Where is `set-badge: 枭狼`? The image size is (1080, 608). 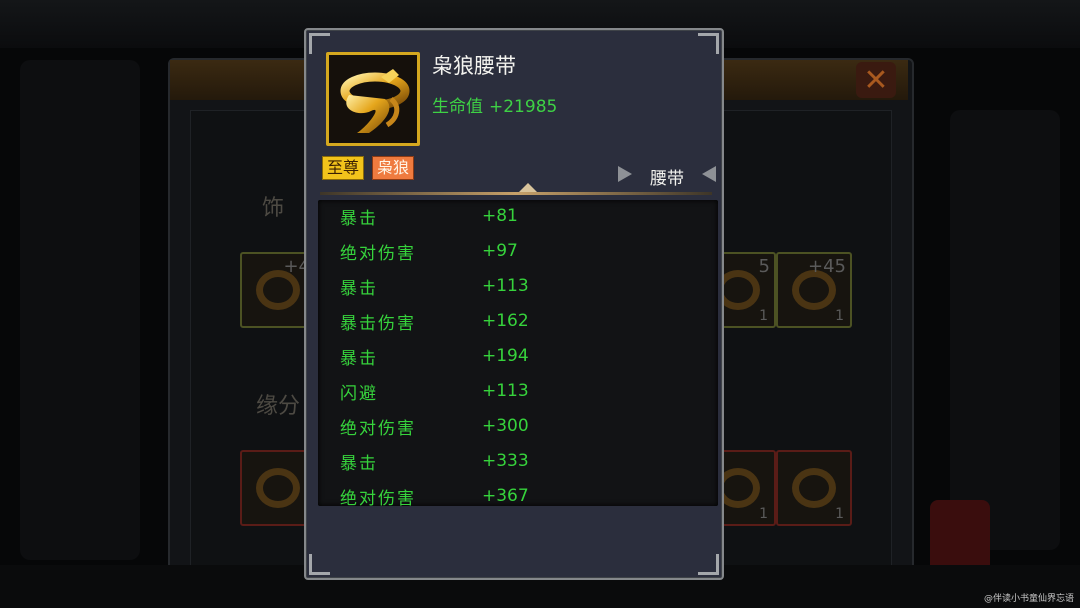 set-badge: 枭狼 is located at coordinates (393, 168).